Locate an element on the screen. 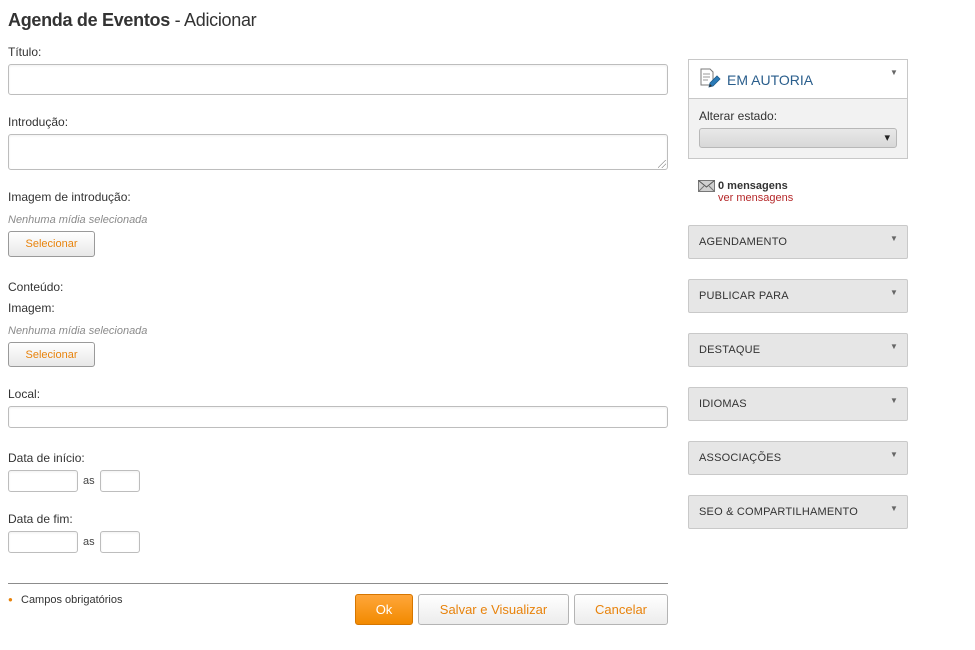 This screenshot has height=650, width=975. panel-label: DESTAQUE is located at coordinates (730, 350).